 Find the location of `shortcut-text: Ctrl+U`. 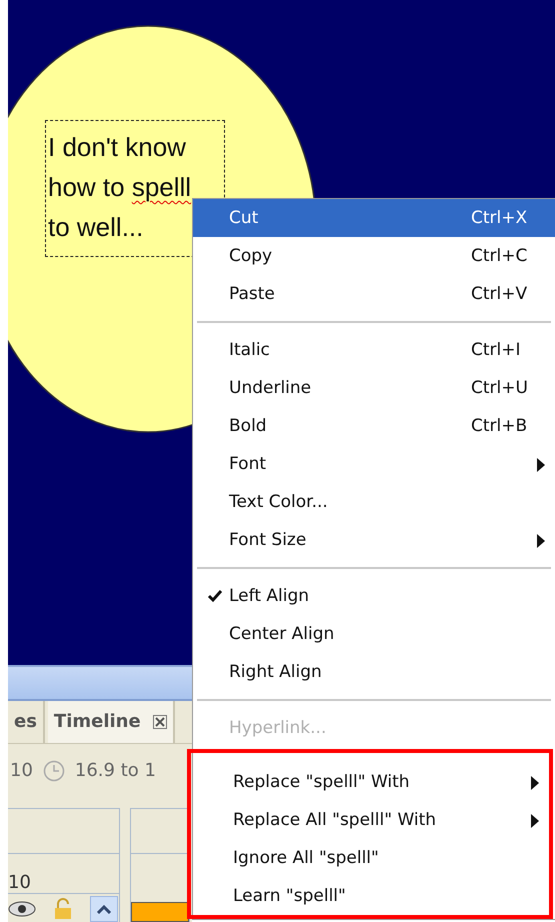

shortcut-text: Ctrl+U is located at coordinates (500, 388).